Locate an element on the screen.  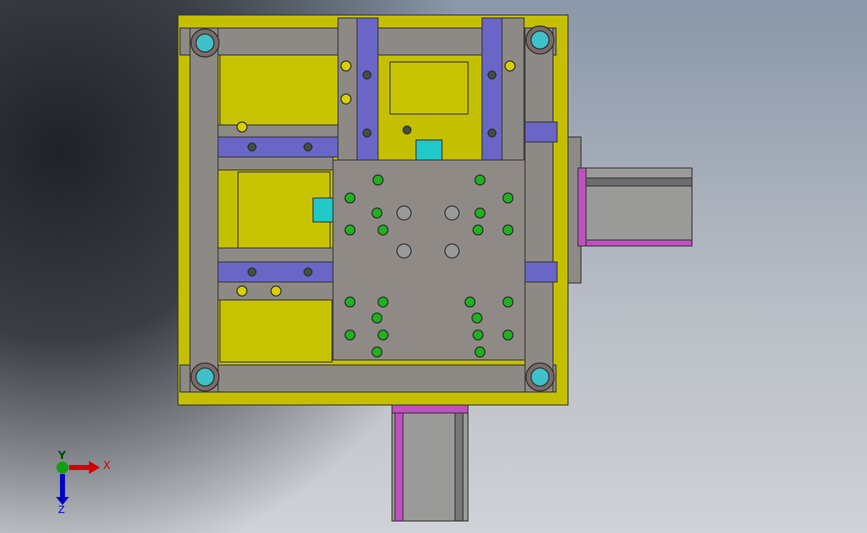
y-axis-label: Y is located at coordinates (62, 455).